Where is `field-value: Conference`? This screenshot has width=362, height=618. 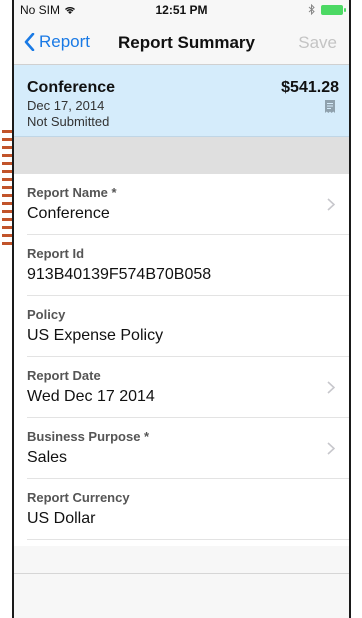 field-value: Conference is located at coordinates (68, 213).